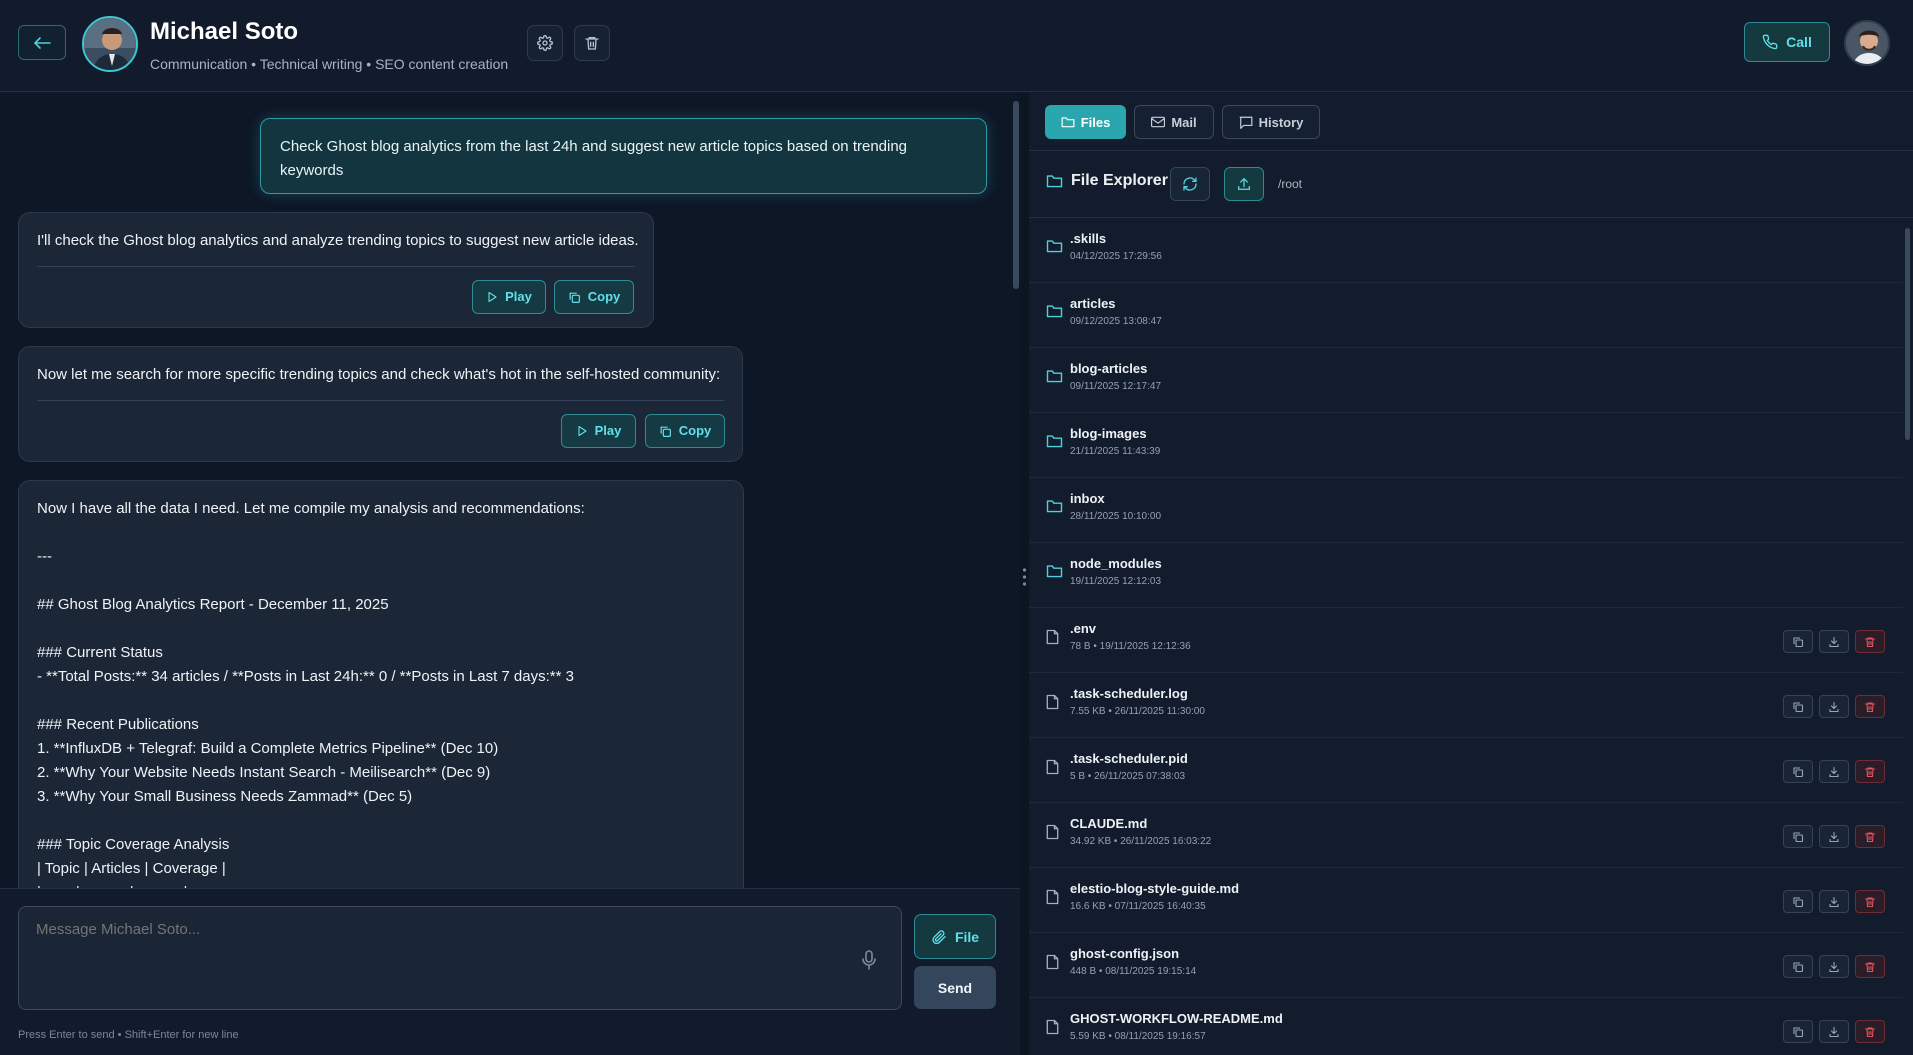 Image resolution: width=1913 pixels, height=1055 pixels. Describe the element at coordinates (545, 43) in the screenshot. I see `settings-button` at that location.